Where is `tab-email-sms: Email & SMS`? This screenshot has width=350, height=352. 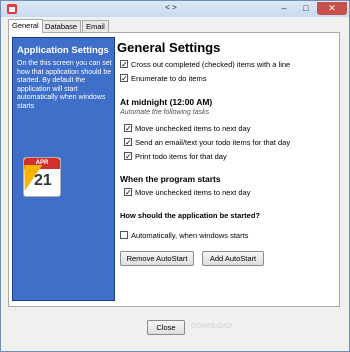
tab-email-sms: Email & SMS is located at coordinates (95, 37).